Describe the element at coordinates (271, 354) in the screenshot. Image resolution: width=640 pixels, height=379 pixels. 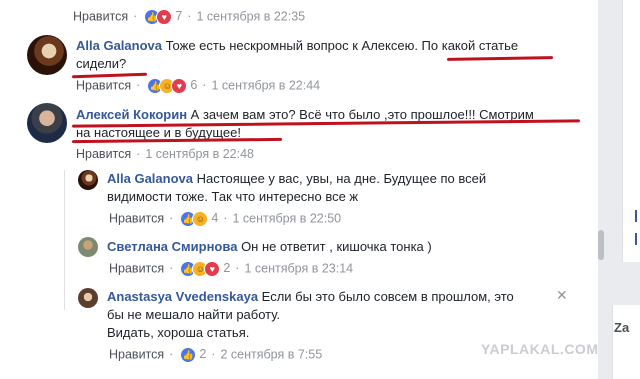
I see `comment-timestamp: 2 сентября в 7:55` at that location.